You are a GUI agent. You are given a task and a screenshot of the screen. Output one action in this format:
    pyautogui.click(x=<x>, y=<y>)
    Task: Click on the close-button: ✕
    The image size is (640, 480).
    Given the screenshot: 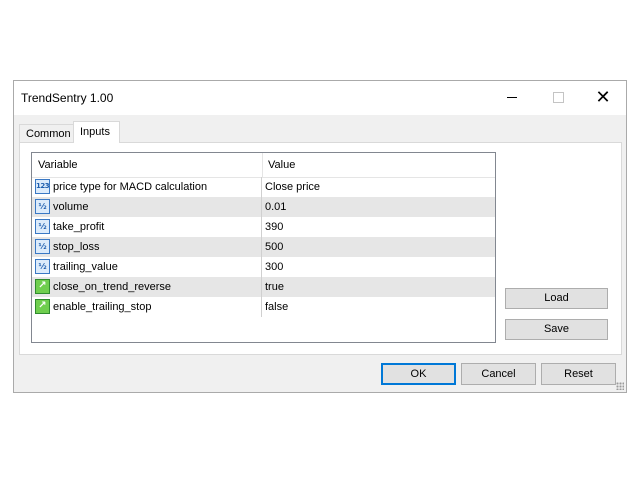 What is the action you would take?
    pyautogui.click(x=603, y=97)
    